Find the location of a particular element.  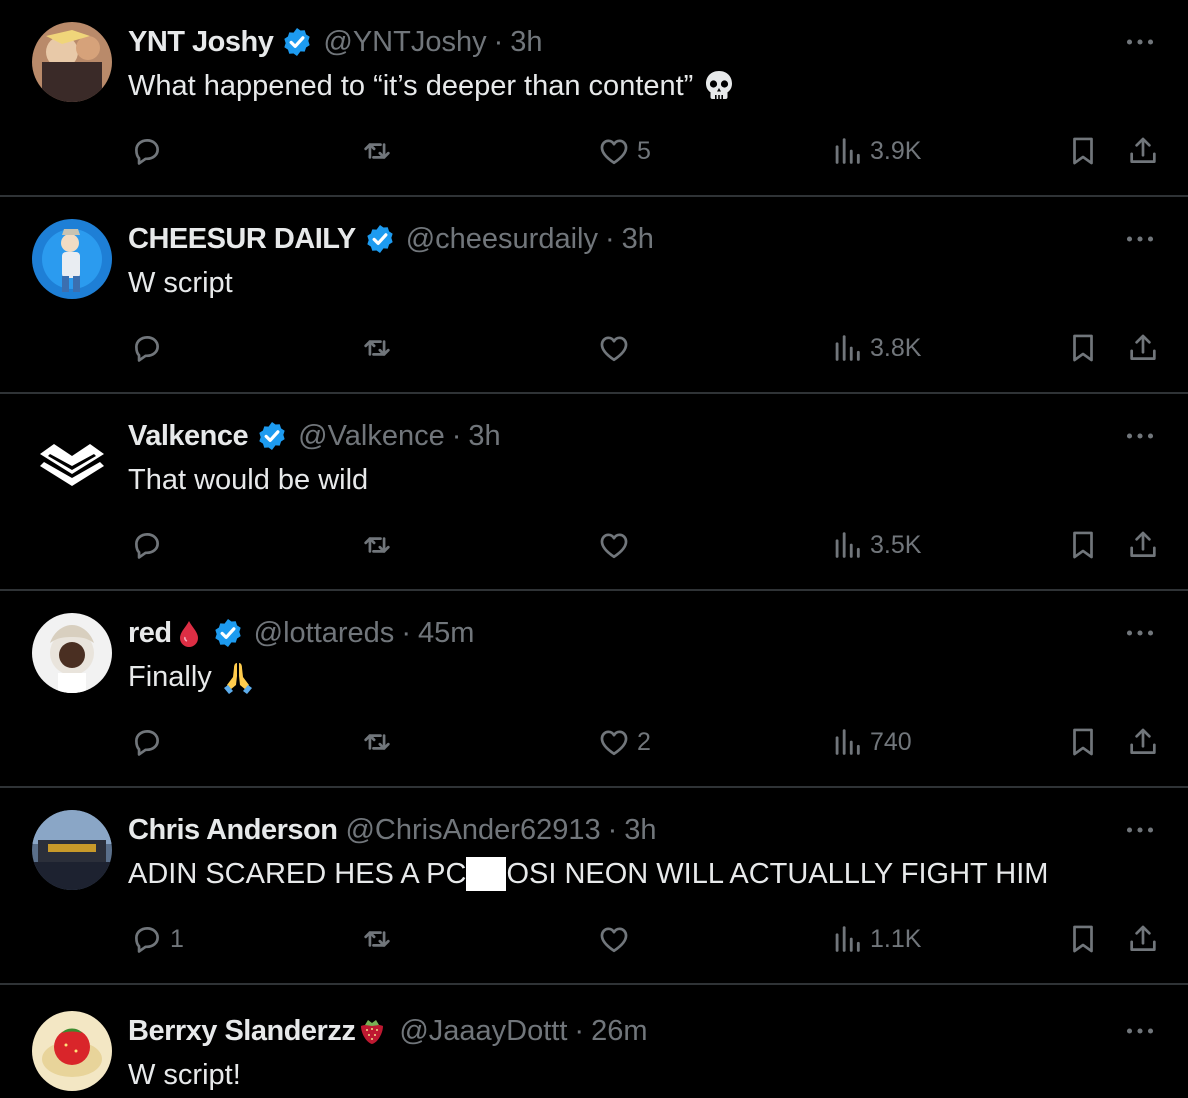

handle: @cheesurdaily is located at coordinates (502, 239).